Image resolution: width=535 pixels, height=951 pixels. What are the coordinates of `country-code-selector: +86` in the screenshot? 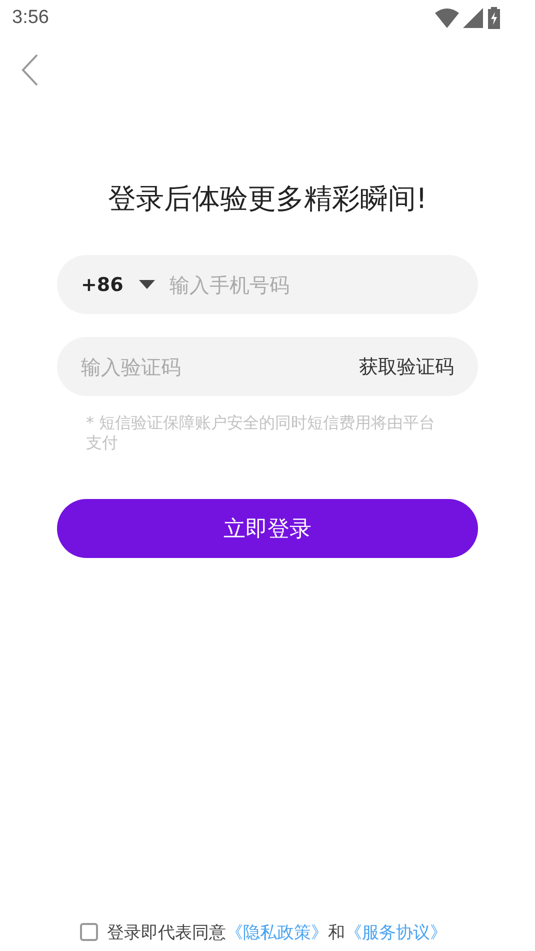 It's located at (102, 285).